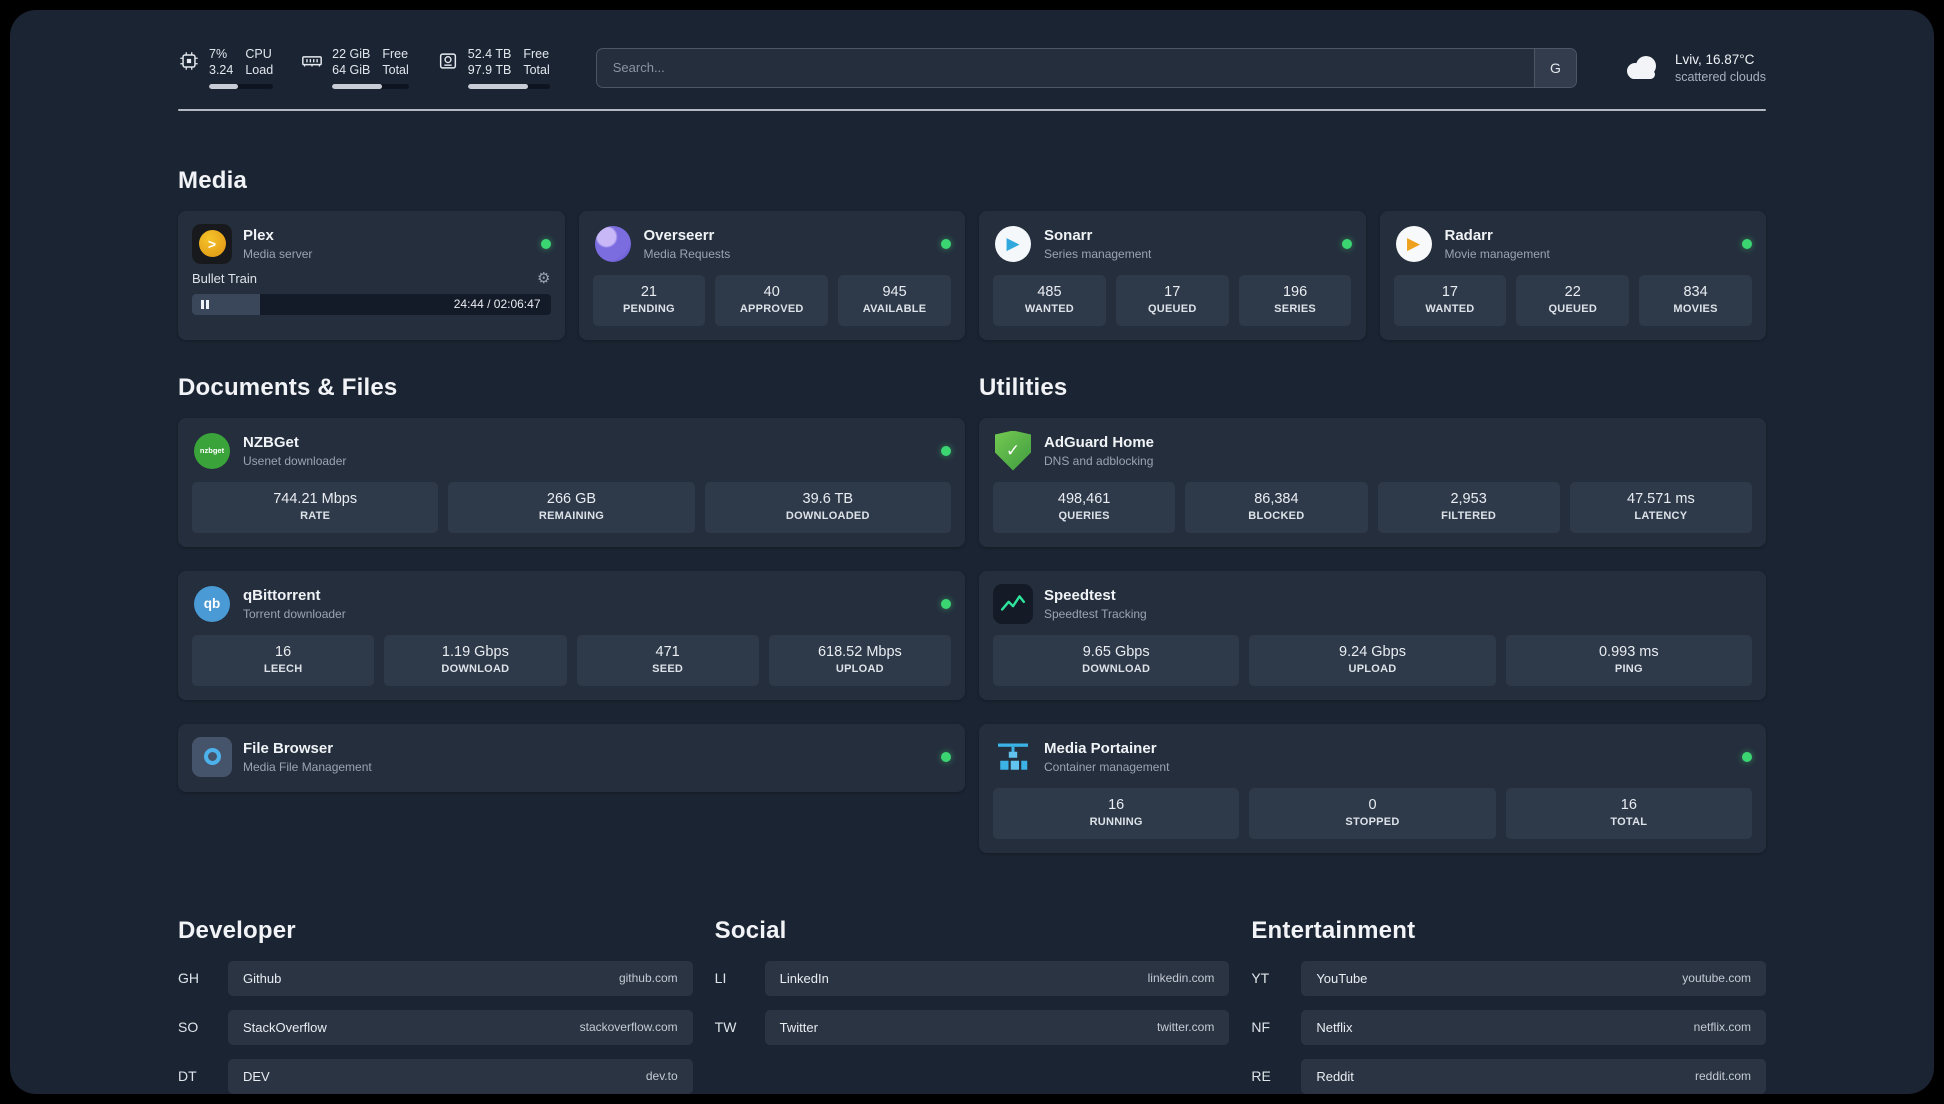  Describe the element at coordinates (1080, 595) in the screenshot. I see `service-name: Speedtest` at that location.